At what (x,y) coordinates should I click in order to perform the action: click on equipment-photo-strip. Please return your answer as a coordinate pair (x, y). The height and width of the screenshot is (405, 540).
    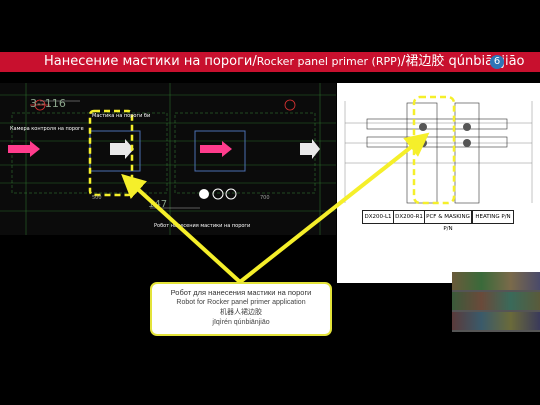
    Looking at the image, I should click on (496, 302).